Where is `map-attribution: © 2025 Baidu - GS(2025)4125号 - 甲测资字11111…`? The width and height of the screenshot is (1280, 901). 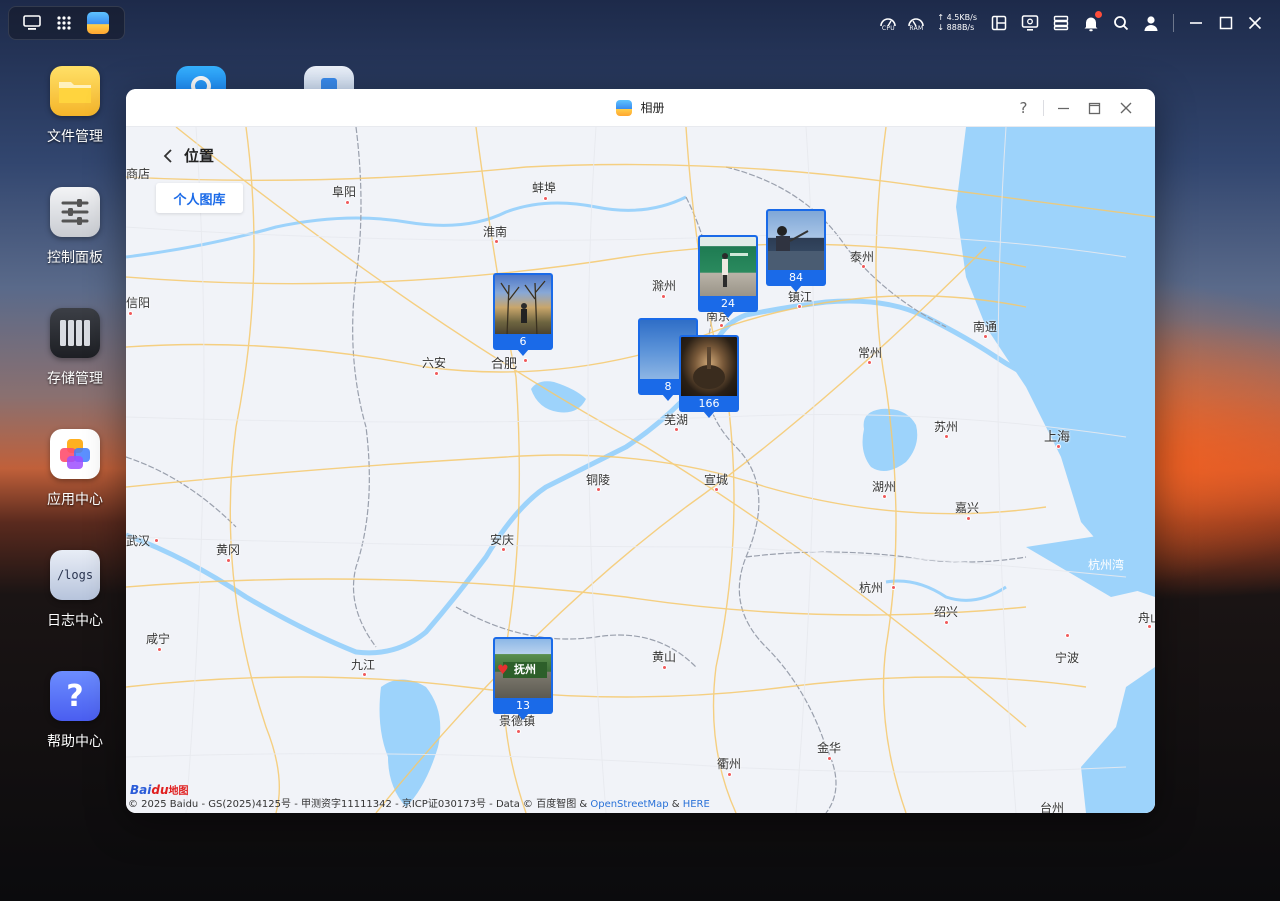 map-attribution: © 2025 Baidu - GS(2025)4125号 - 甲测资字11111… is located at coordinates (419, 802).